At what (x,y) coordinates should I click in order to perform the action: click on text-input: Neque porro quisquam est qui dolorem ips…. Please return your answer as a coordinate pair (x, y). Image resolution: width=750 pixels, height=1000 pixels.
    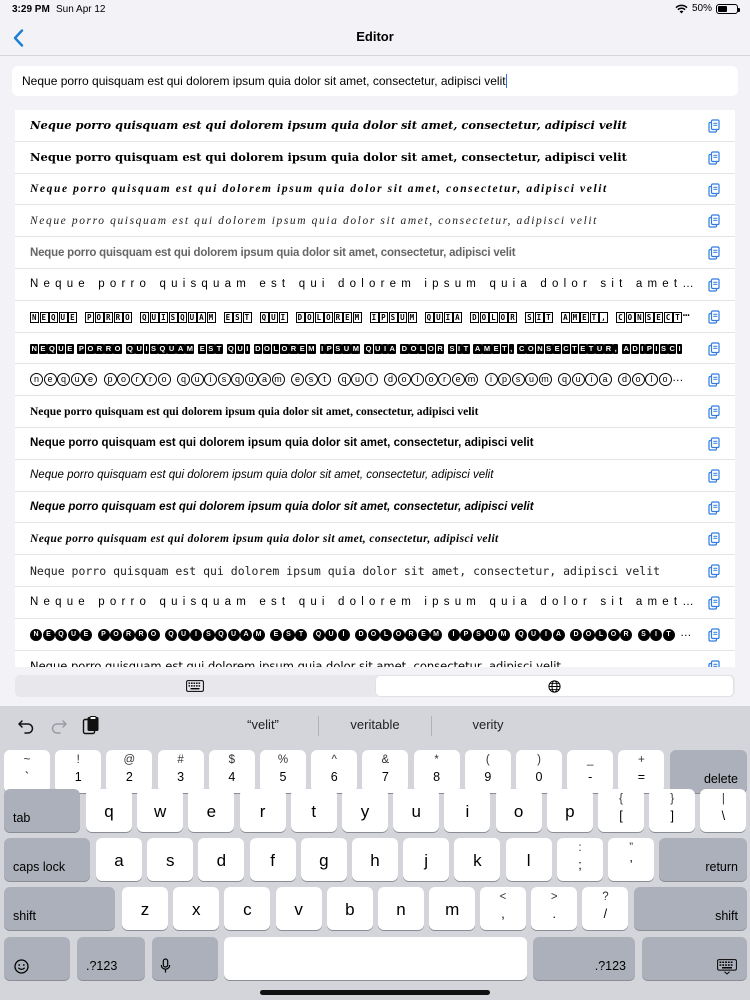
    Looking at the image, I should click on (375, 81).